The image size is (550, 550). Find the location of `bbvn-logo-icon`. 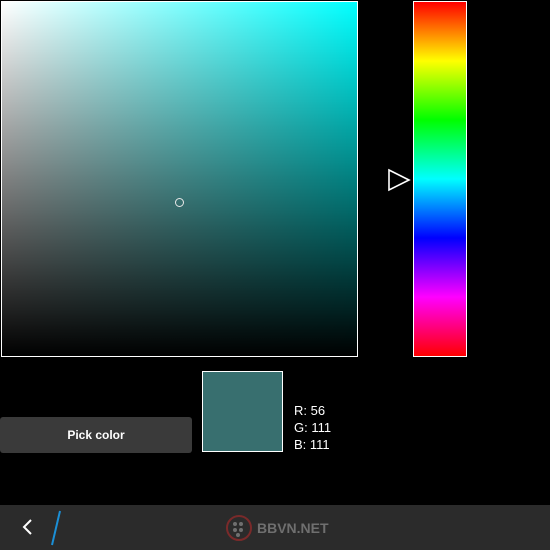

bbvn-logo-icon is located at coordinates (239, 528).